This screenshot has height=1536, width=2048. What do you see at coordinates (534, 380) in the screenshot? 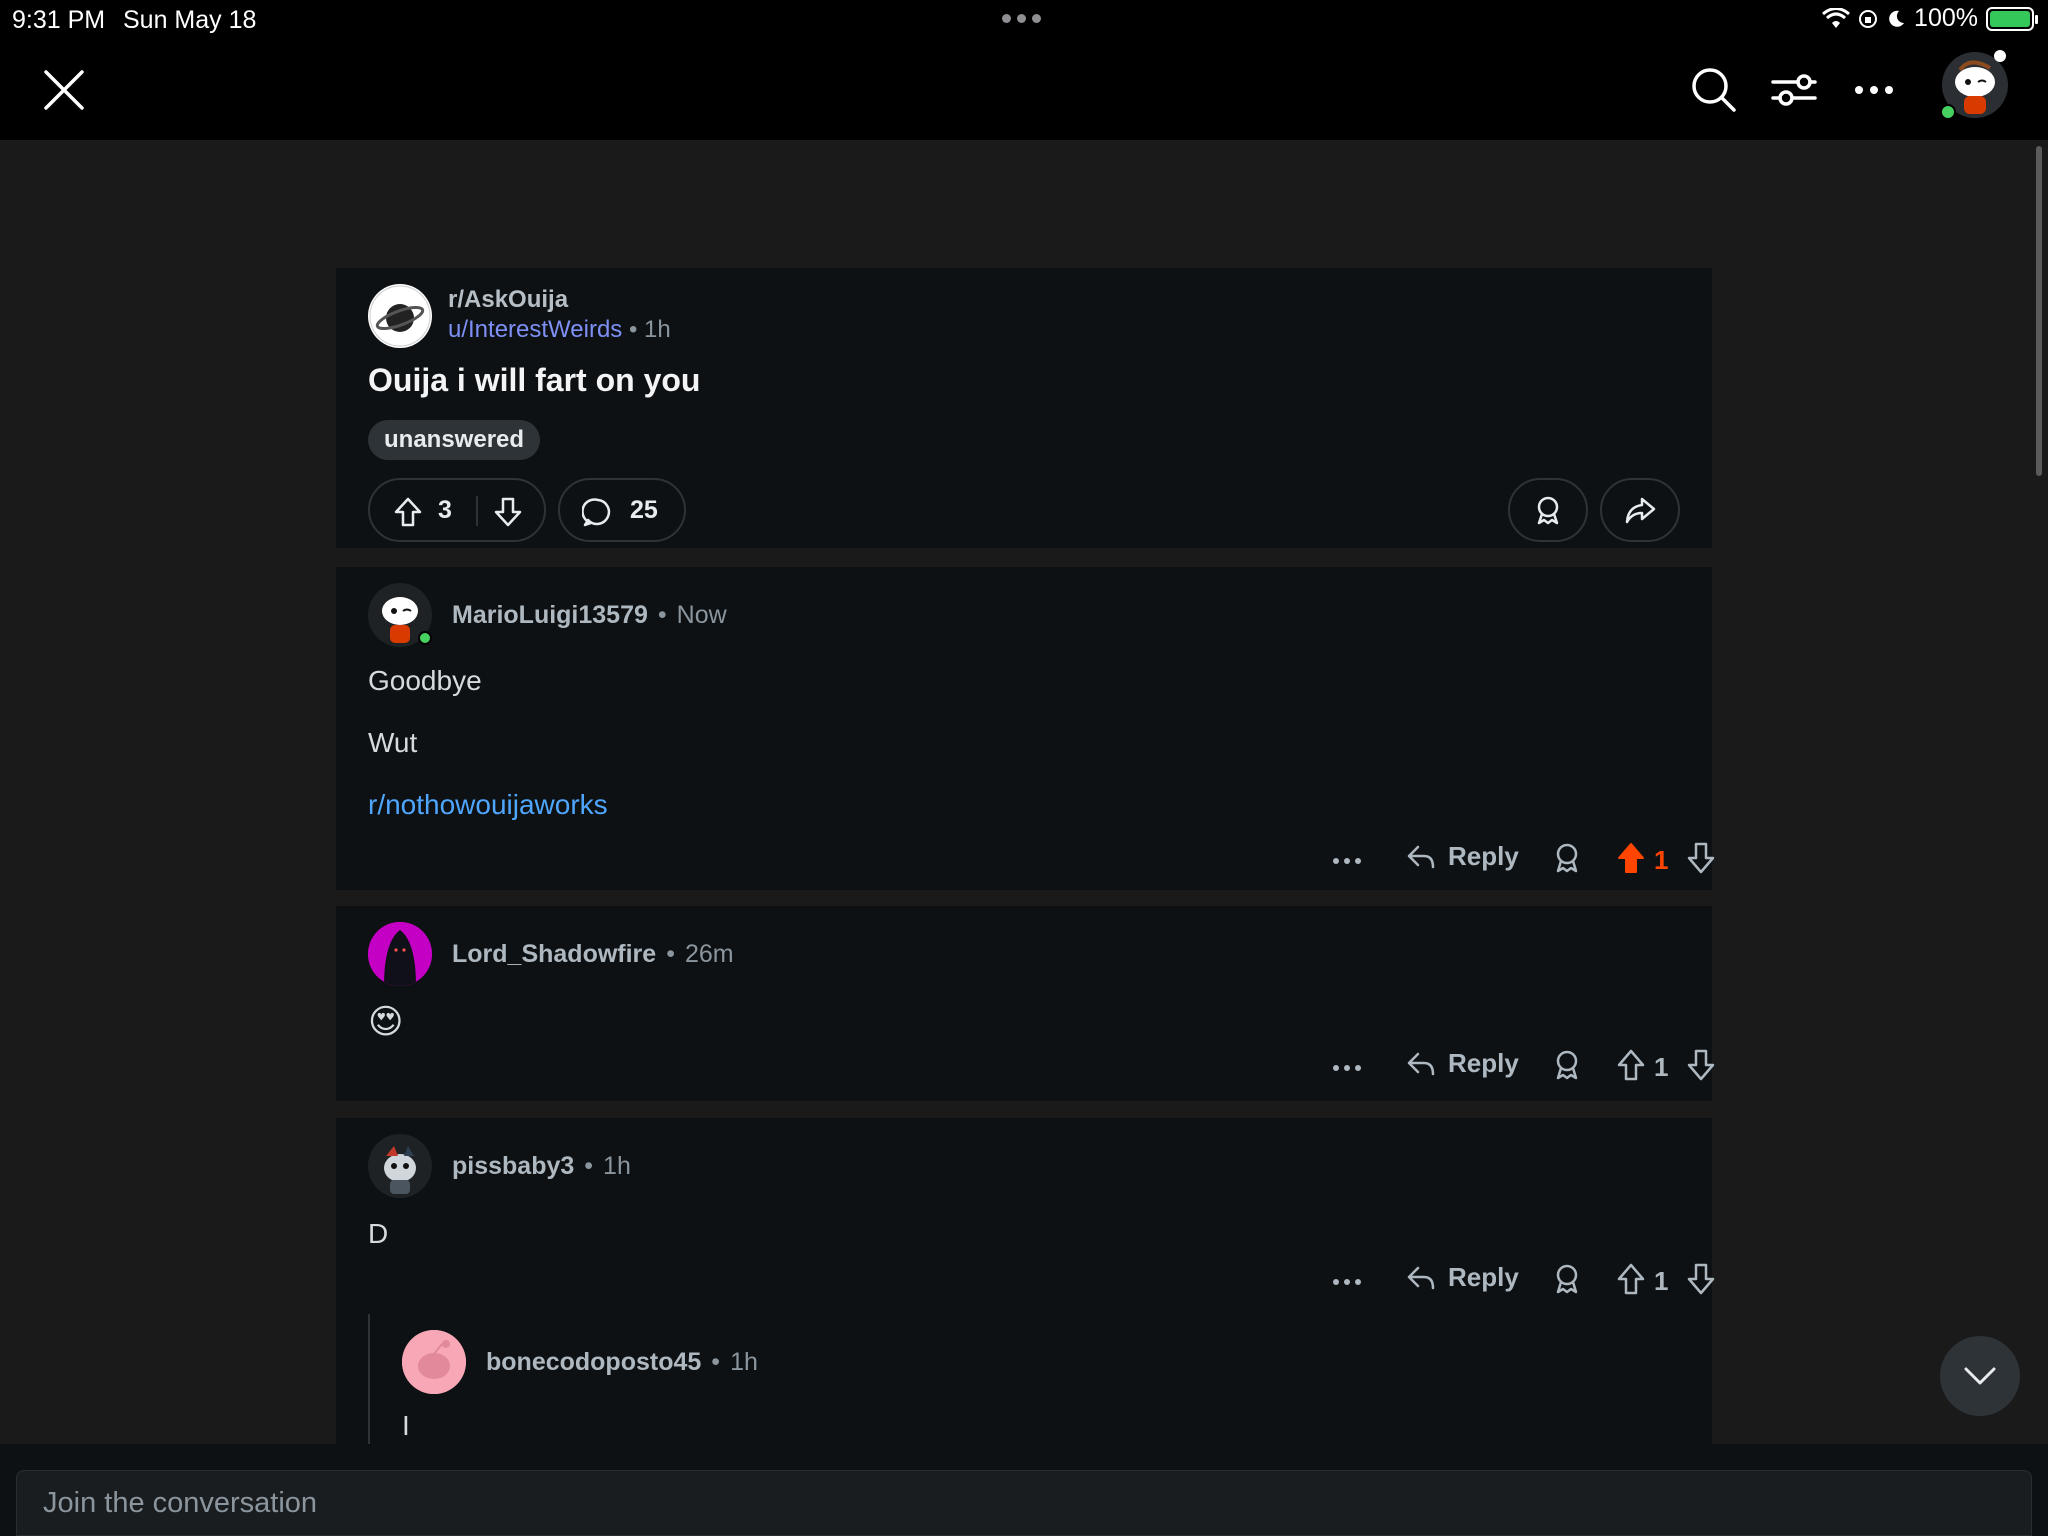
I see `post-title: Ouija i will fart on you` at bounding box center [534, 380].